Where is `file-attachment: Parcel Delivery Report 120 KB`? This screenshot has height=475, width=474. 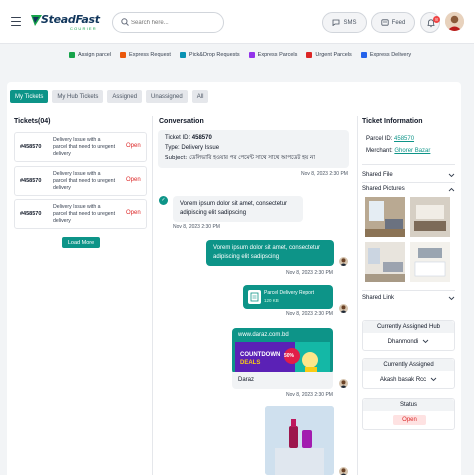
file-attachment: Parcel Delivery Report 120 KB is located at coordinates (288, 297).